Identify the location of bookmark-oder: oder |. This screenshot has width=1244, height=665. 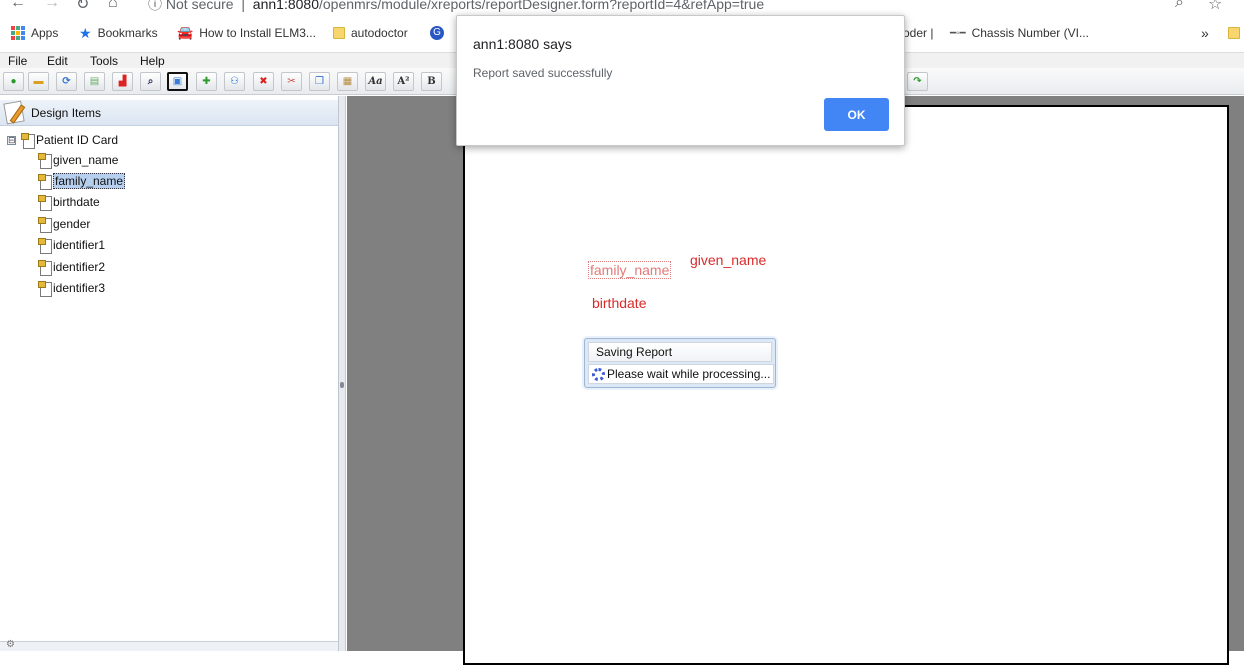
(918, 33).